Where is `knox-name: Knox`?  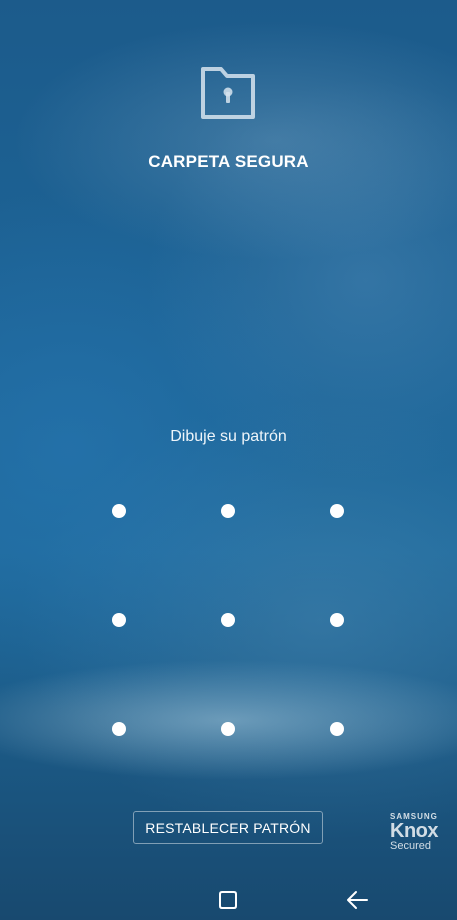 knox-name: Knox is located at coordinates (414, 831).